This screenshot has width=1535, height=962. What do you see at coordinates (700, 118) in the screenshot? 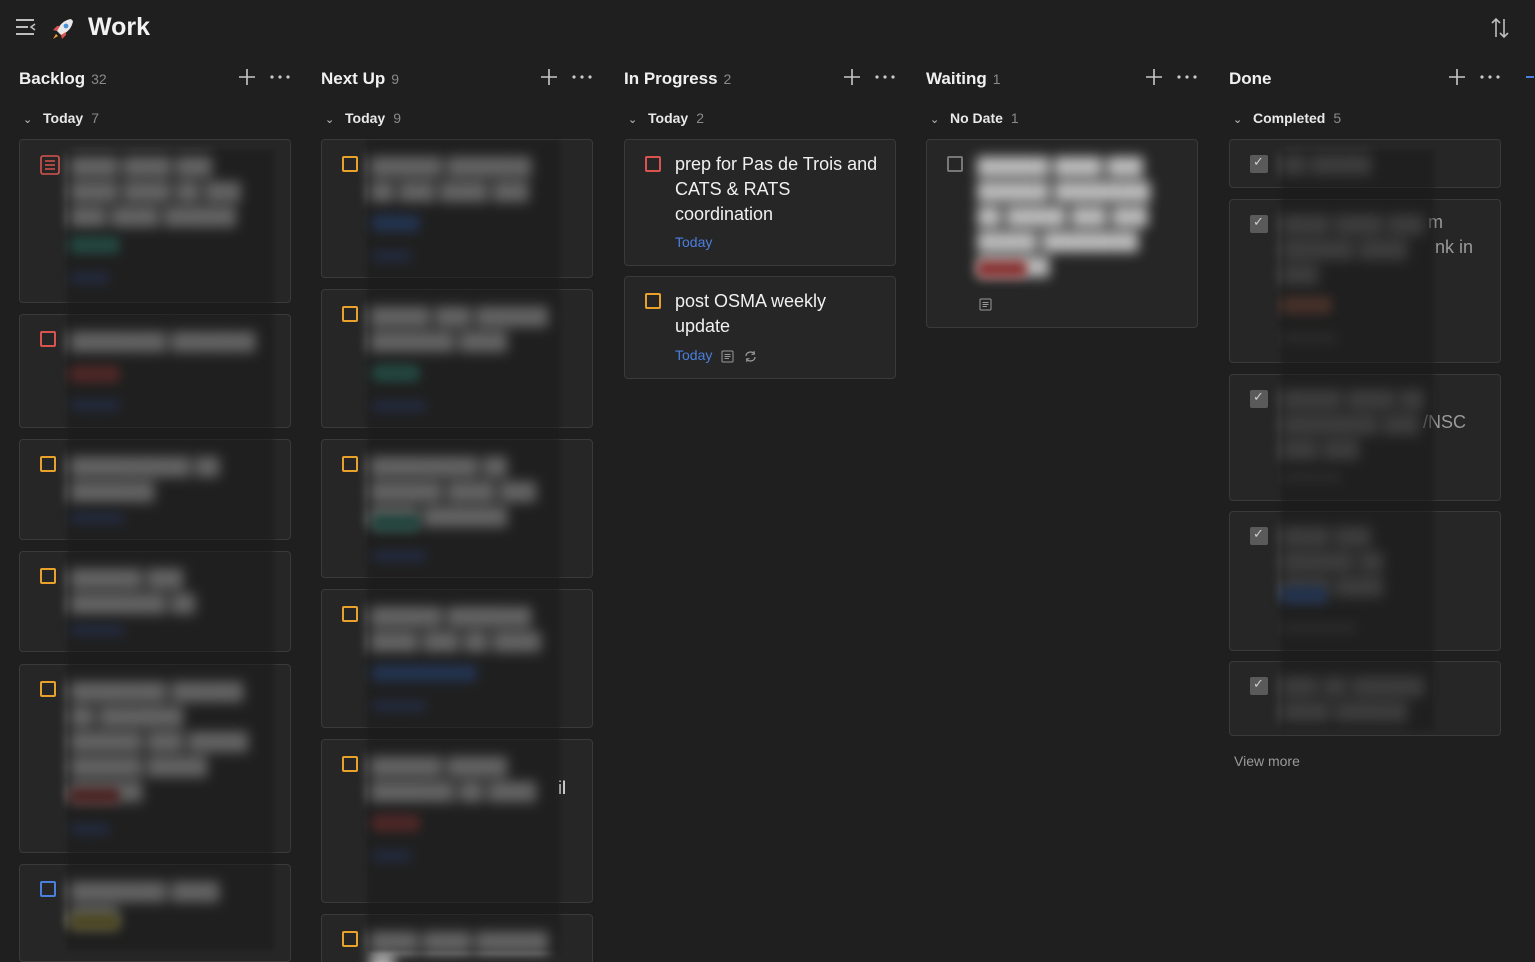
I see `group-count: 2` at bounding box center [700, 118].